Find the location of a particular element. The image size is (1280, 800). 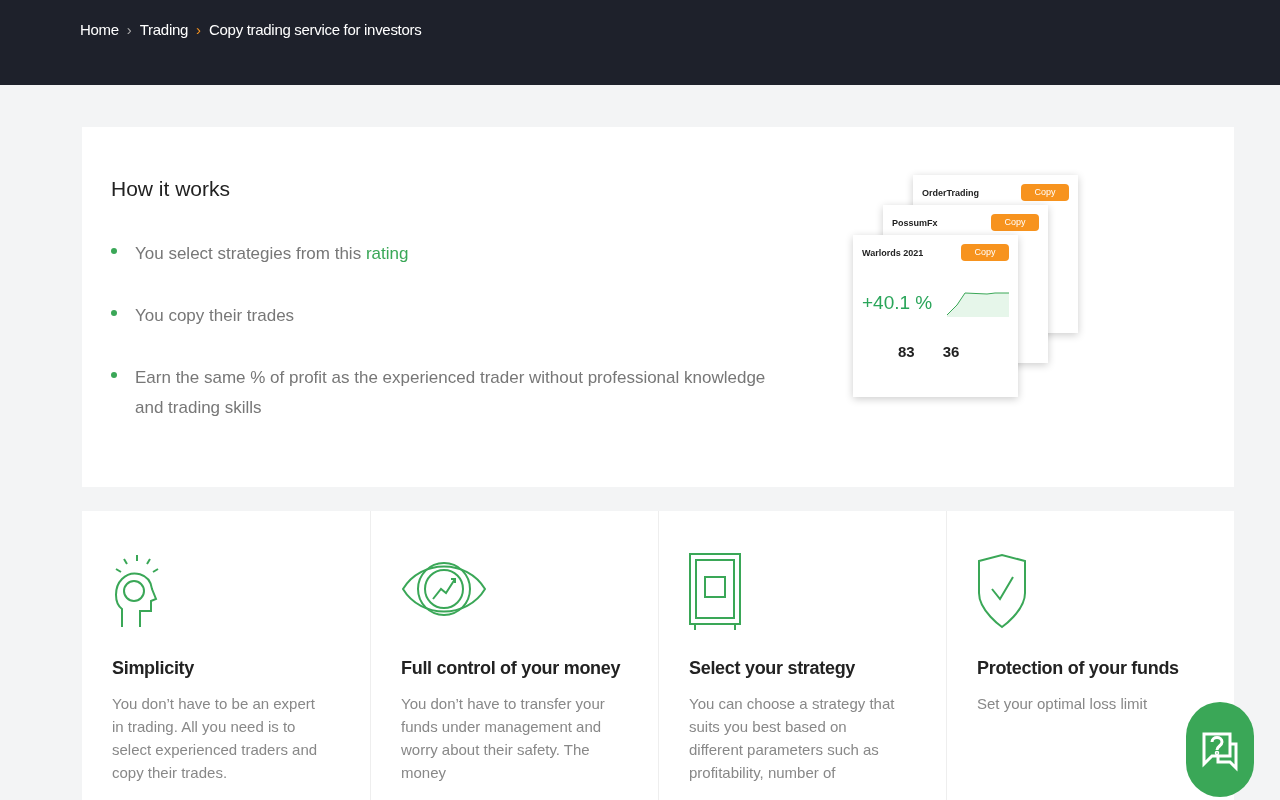

strategy-name: Warlords 2021 is located at coordinates (893, 253).